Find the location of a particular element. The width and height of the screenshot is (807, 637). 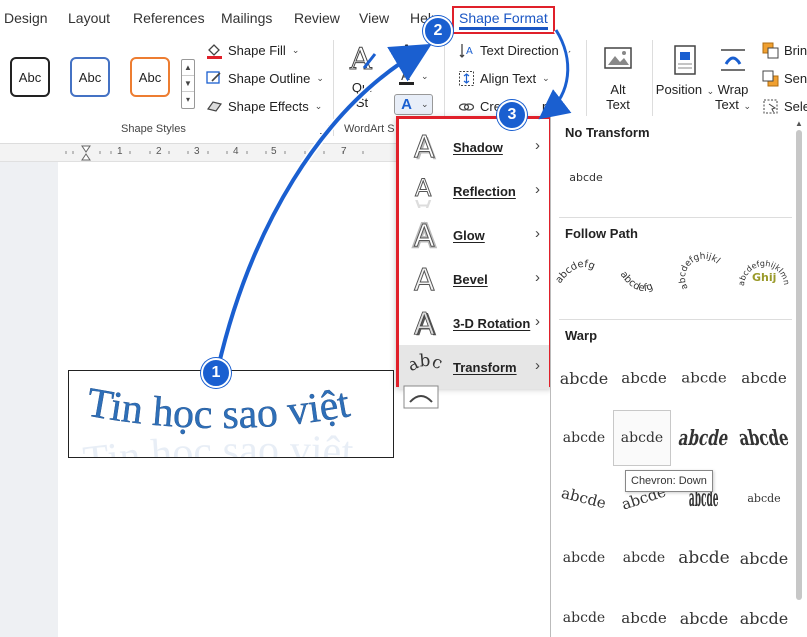

menu-item-shadow: AA Shadow › is located at coordinates (474, 147).